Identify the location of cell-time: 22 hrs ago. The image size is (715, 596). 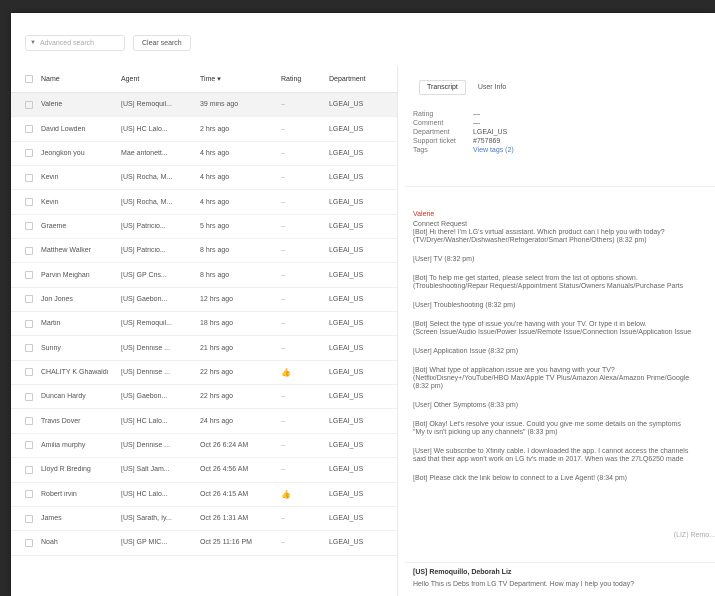
(217, 397).